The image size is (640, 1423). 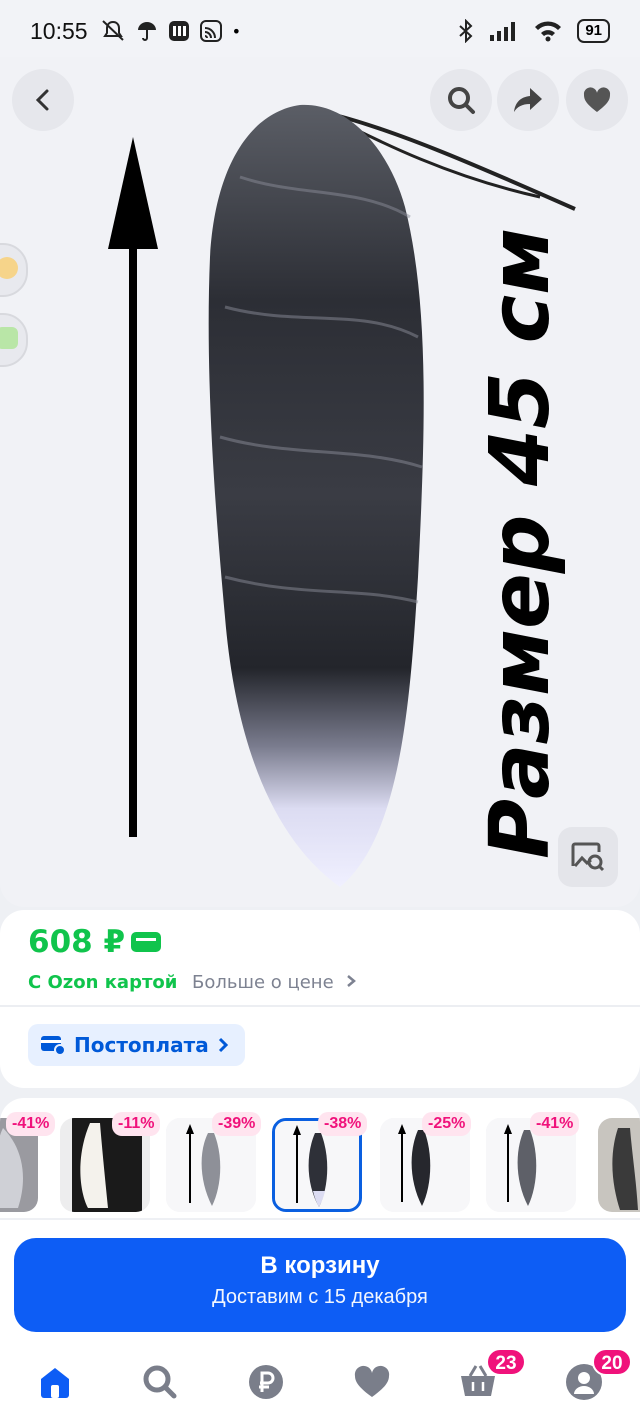 I want to click on image-search-icon, so click(x=588, y=857).